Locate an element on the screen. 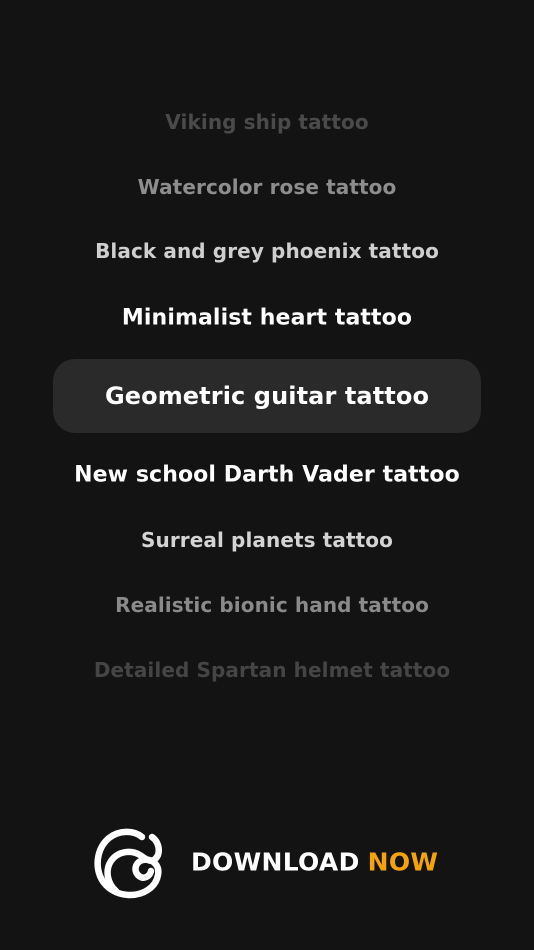 Image resolution: width=534 pixels, height=950 pixels. picker-item-bionic-hand: Realistic bionic hand tattoo is located at coordinates (269, 605).